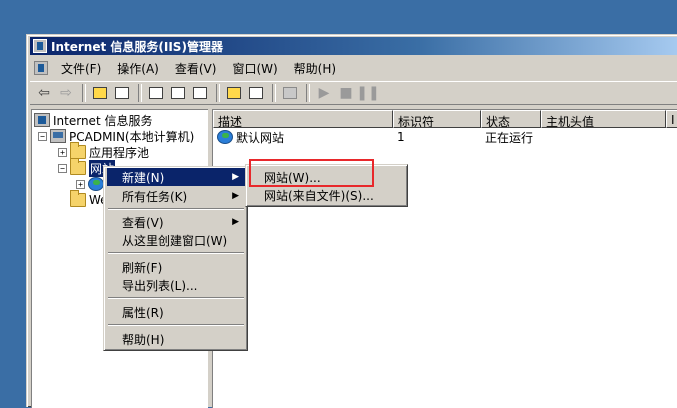 The image size is (677, 408). I want to click on menu-item-label: 从这里创建窗口(W), so click(175, 240).